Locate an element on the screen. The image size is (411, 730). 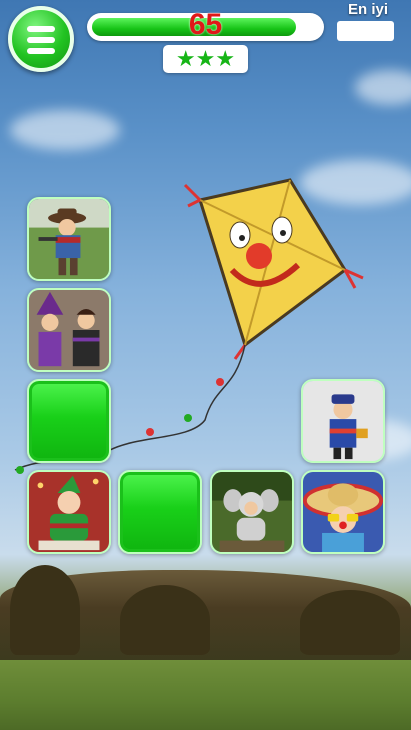
best-score-label: En iyi is located at coordinates (367, 9).